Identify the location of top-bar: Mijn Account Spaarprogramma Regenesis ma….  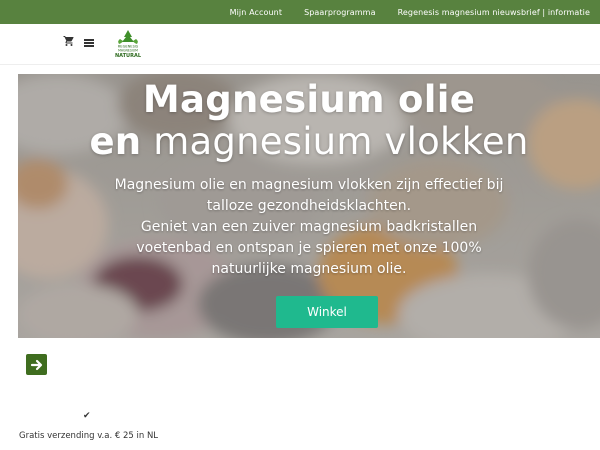
(300, 12).